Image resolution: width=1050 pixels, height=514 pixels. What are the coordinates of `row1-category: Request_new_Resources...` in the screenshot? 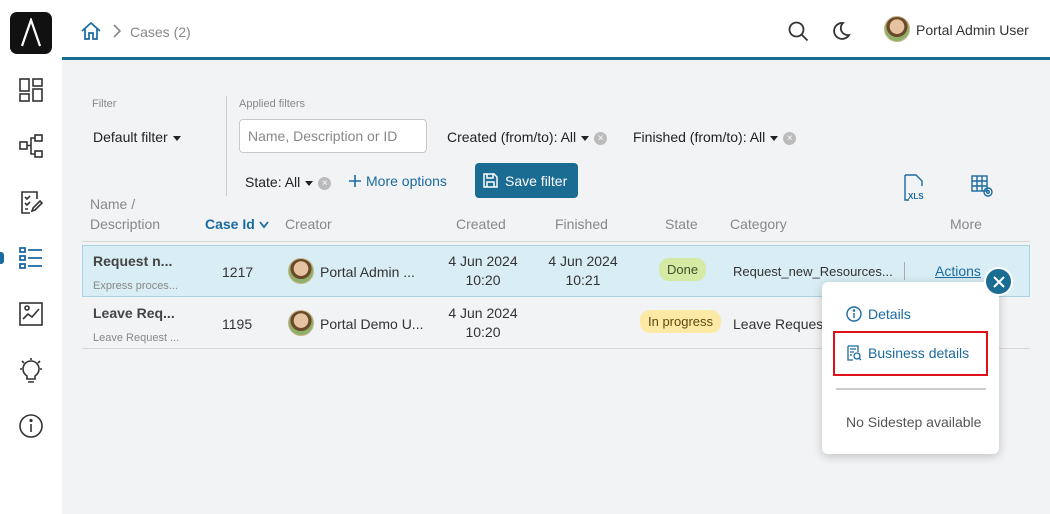 It's located at (813, 271).